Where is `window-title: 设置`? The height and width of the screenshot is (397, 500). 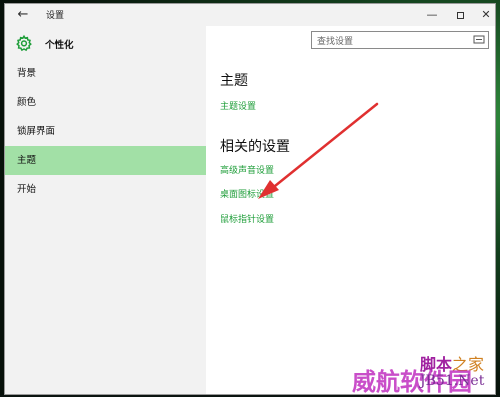
window-title: 设置 is located at coordinates (55, 16).